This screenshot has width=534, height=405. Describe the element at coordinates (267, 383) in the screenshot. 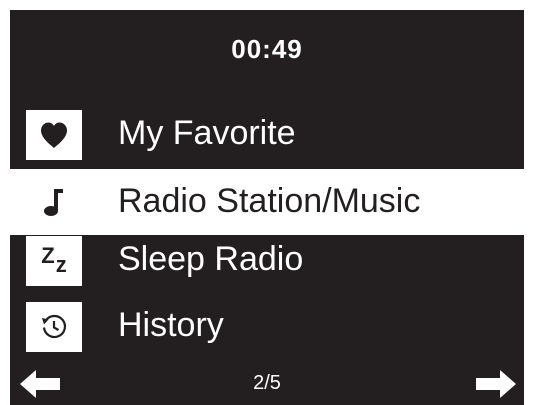

I see `page-indicator: 2/5` at that location.